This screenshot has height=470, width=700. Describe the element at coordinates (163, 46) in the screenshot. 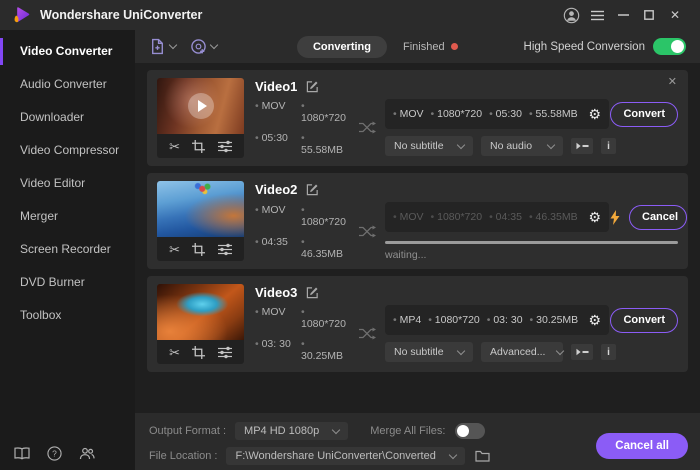

I see `add-files-button` at that location.